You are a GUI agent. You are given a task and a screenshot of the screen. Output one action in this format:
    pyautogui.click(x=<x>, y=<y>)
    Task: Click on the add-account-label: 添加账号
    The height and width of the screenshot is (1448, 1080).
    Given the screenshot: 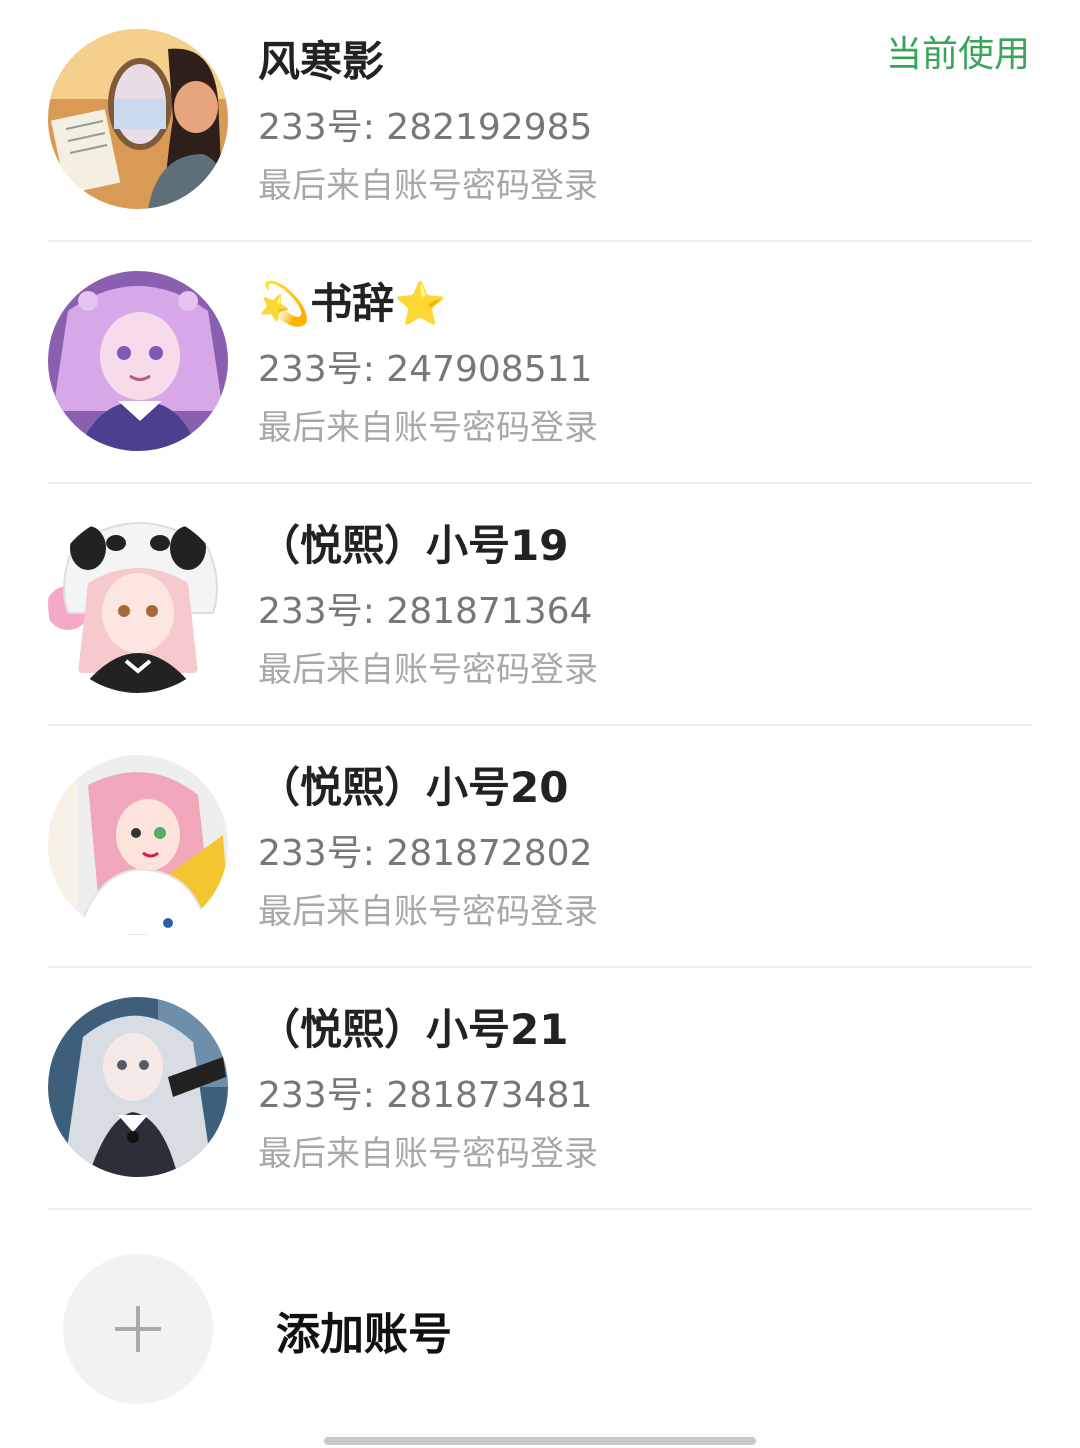 What is the action you would take?
    pyautogui.click(x=364, y=1334)
    